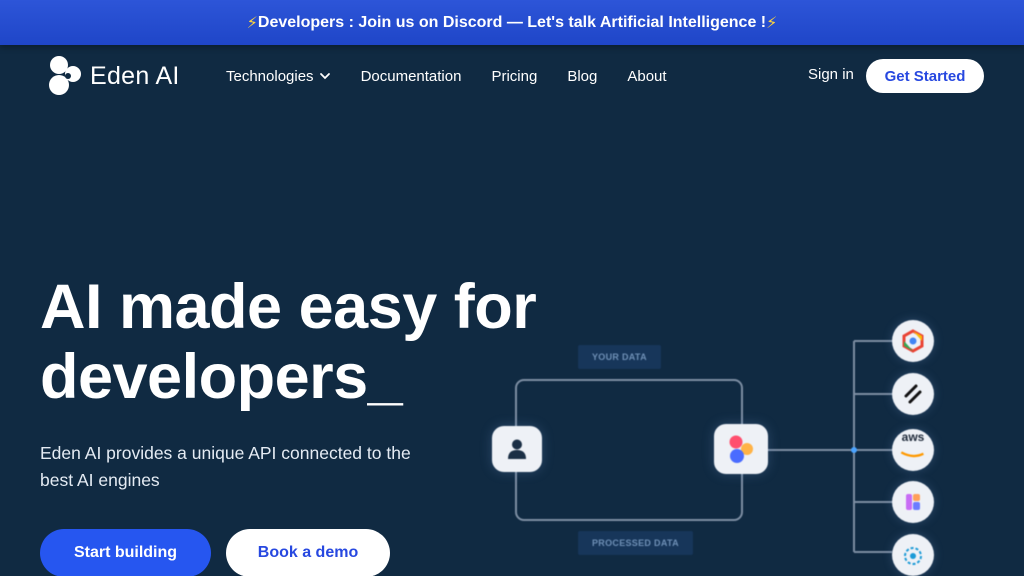  Describe the element at coordinates (270, 76) in the screenshot. I see `nav-technologies-label: Technologies` at that location.